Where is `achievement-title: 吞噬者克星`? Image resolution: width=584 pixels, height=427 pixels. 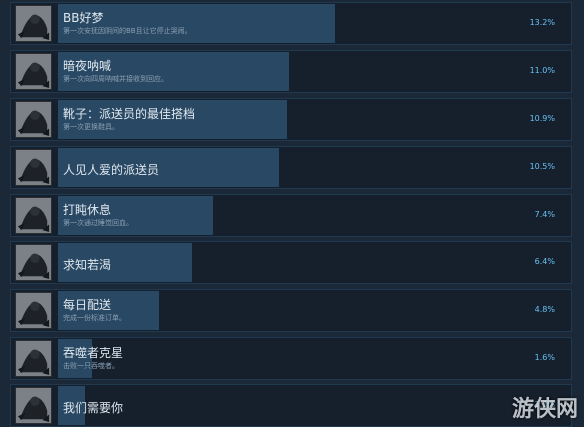 achievement-title: 吞噬者克星 is located at coordinates (93, 353).